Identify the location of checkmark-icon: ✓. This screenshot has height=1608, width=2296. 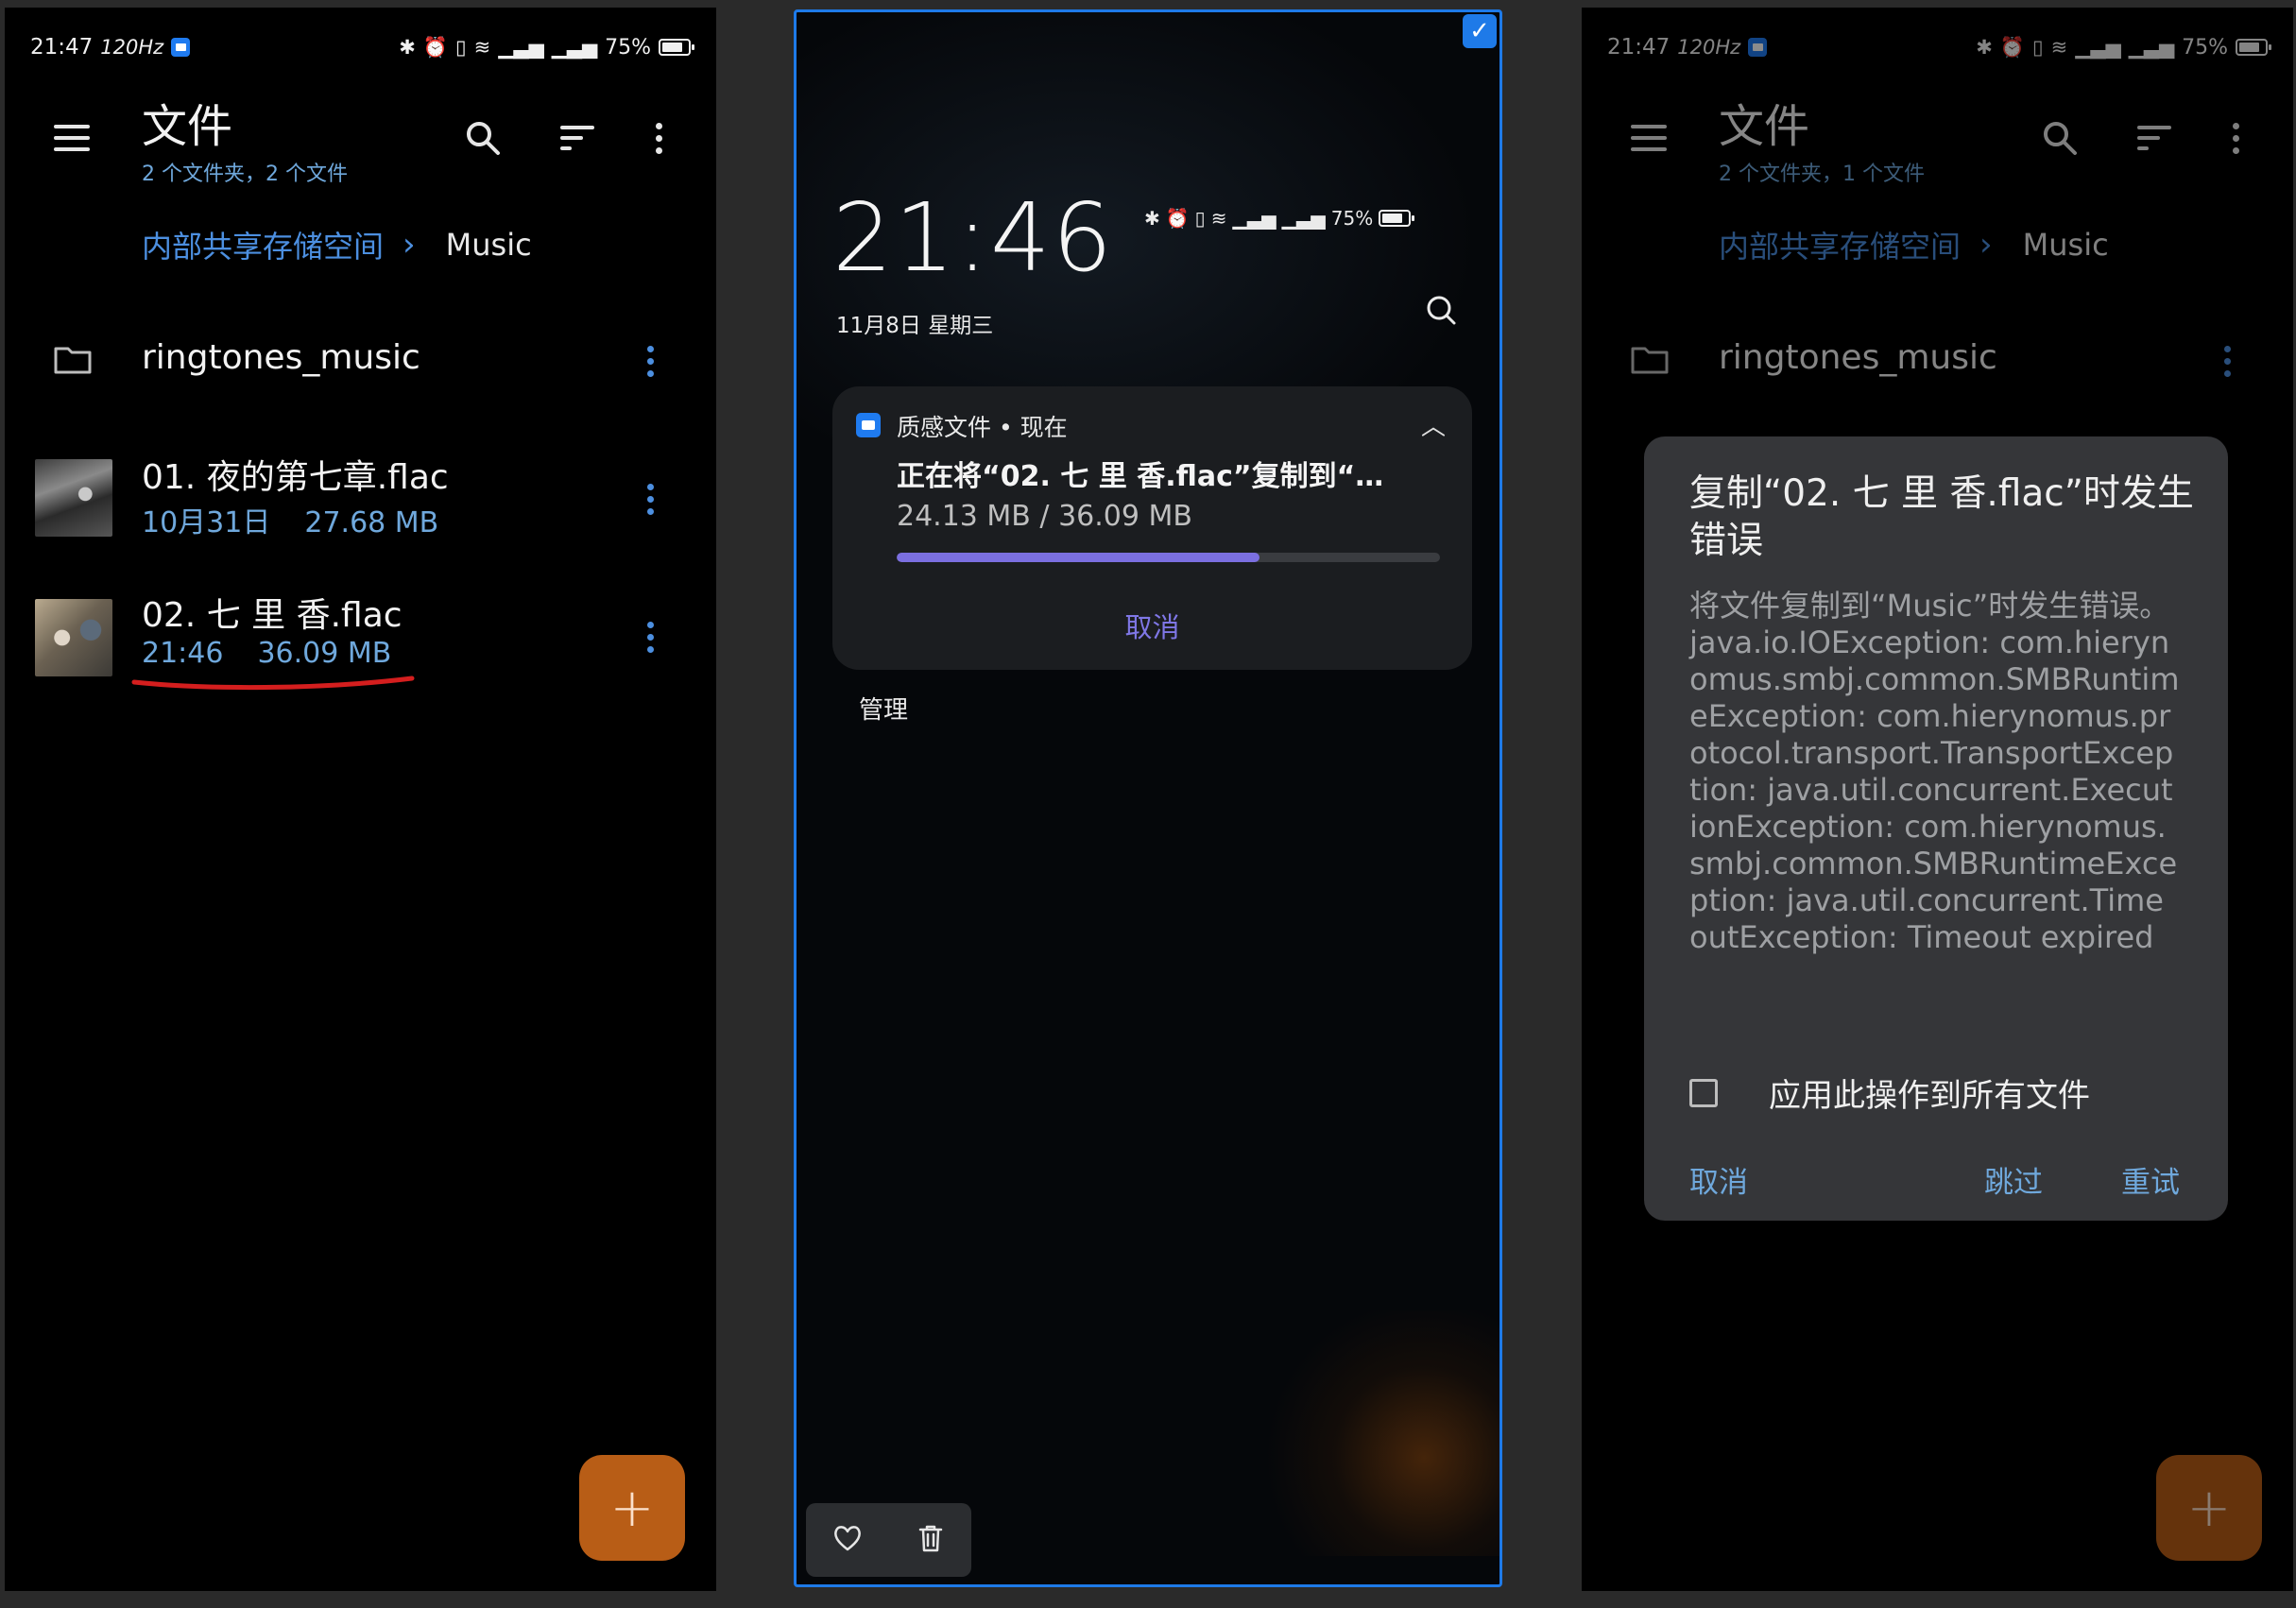
(1480, 31).